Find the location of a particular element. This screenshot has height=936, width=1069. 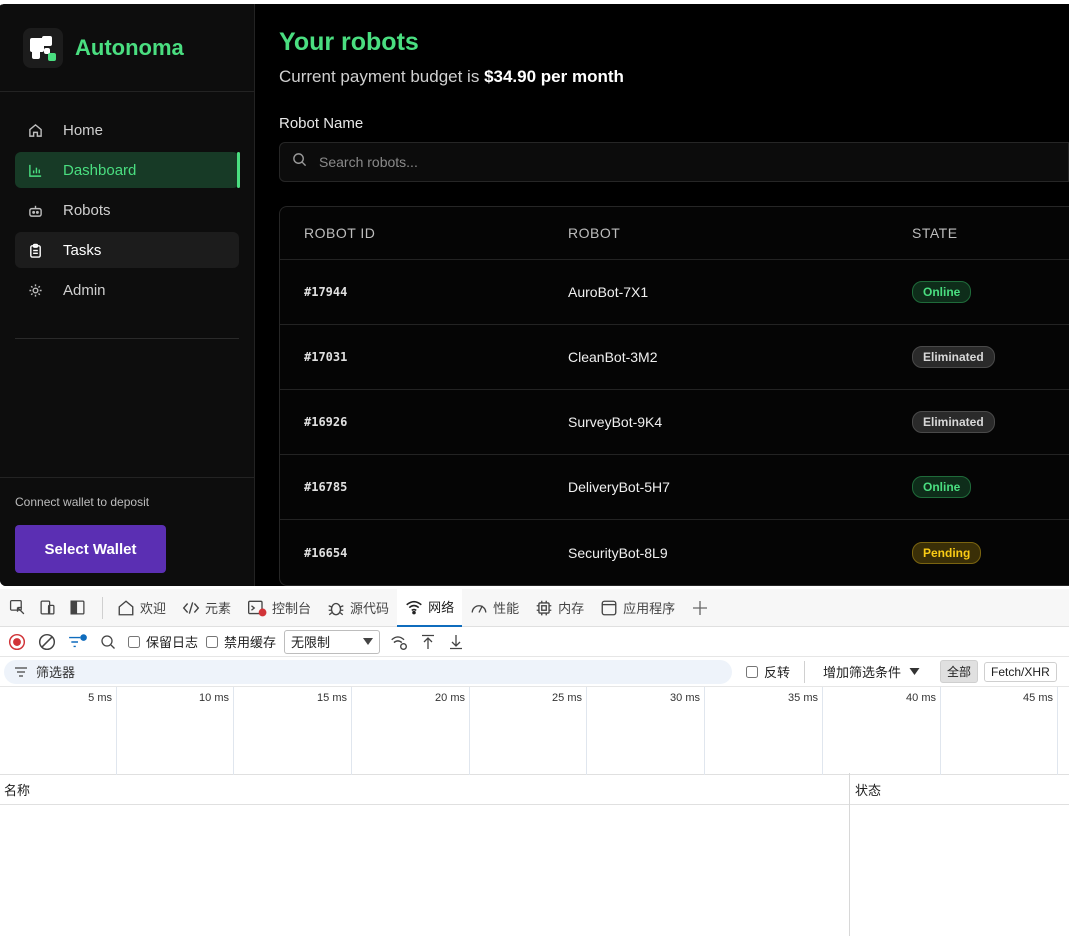

preserve-log-checkbox: 保留日志 is located at coordinates (163, 641).